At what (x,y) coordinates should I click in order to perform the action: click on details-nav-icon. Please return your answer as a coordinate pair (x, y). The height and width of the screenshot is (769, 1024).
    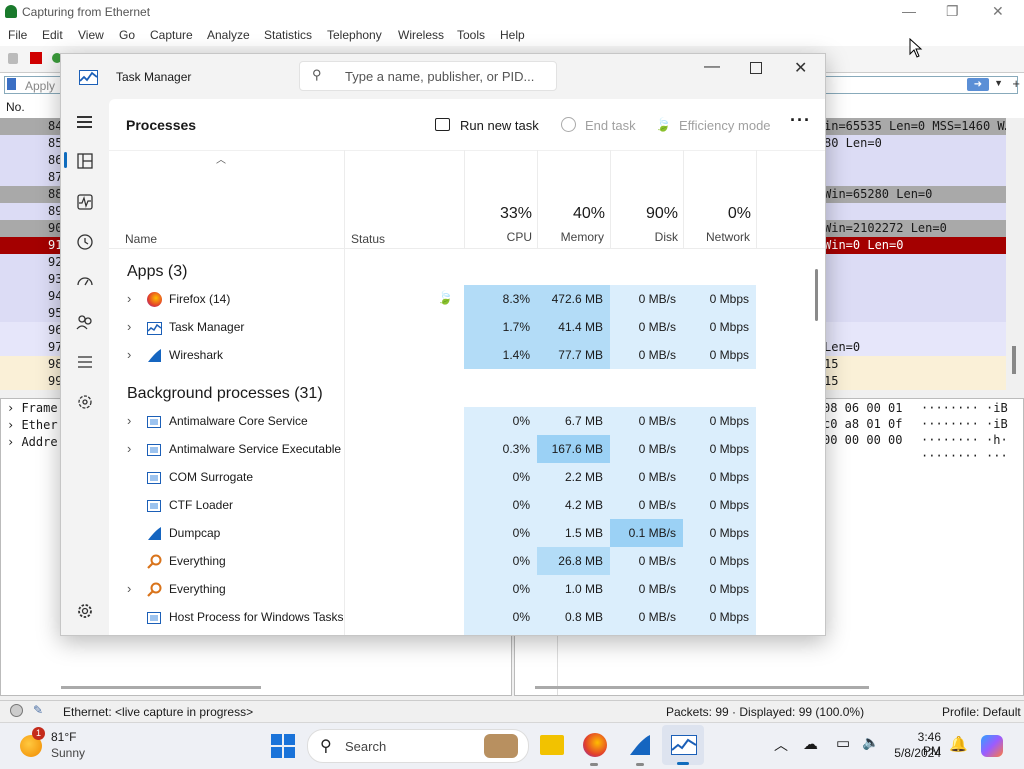
    Looking at the image, I should click on (85, 362).